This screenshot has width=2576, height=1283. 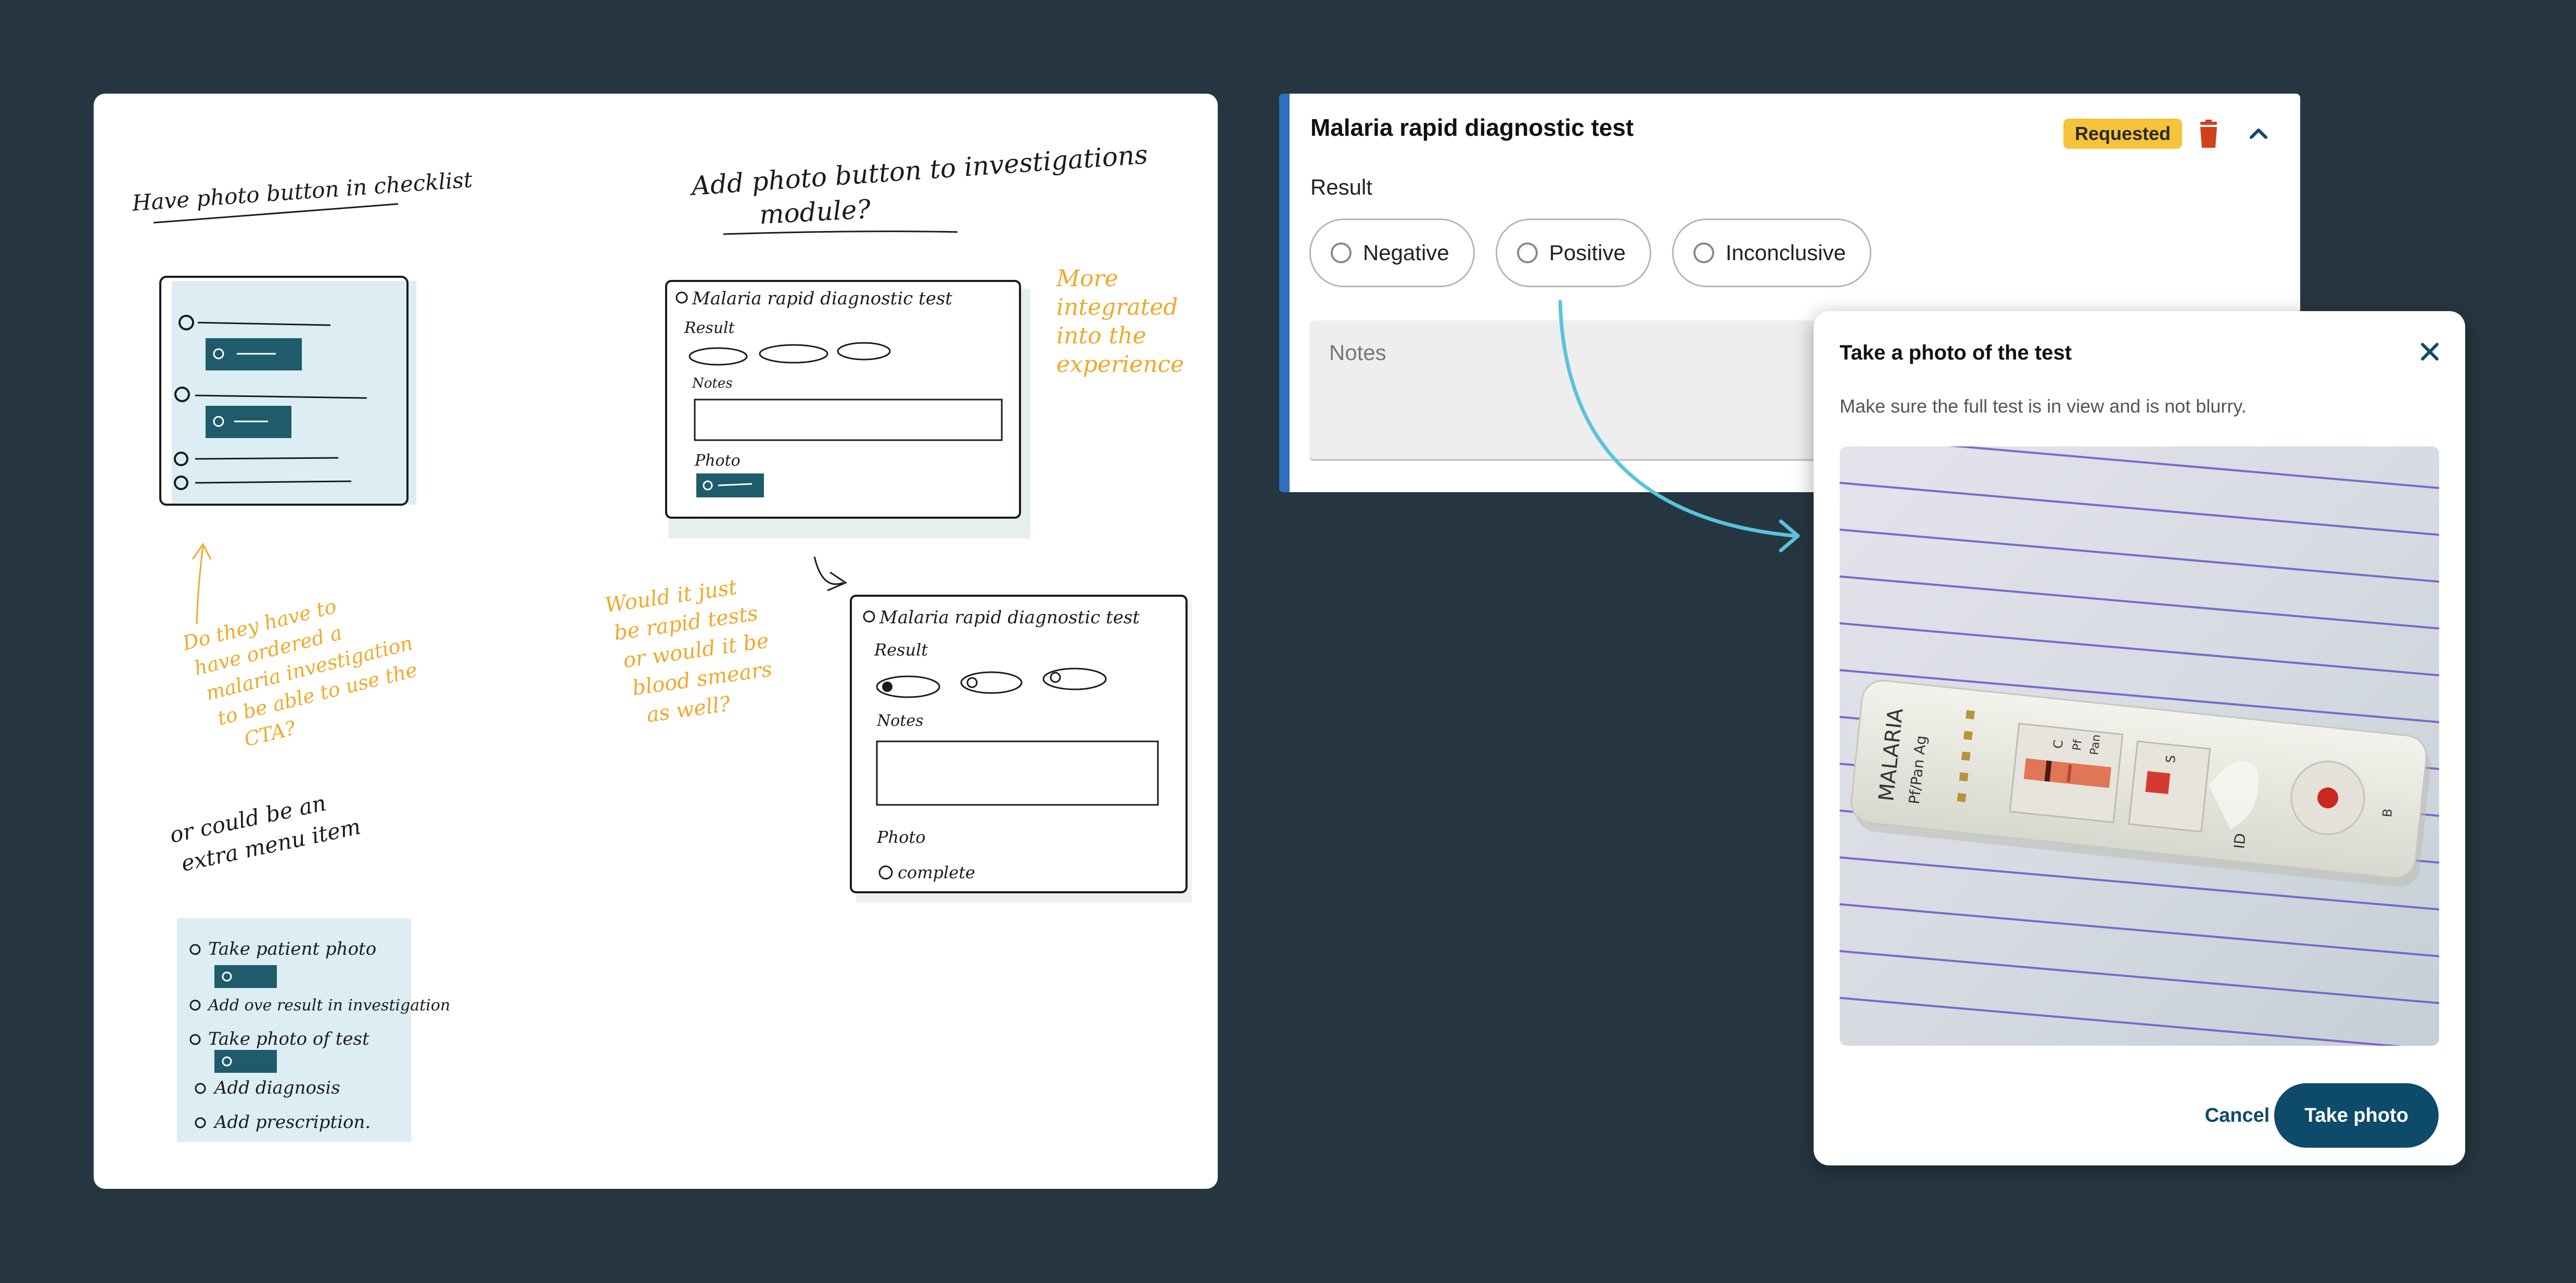 I want to click on option-positive: Positive, so click(x=1573, y=253).